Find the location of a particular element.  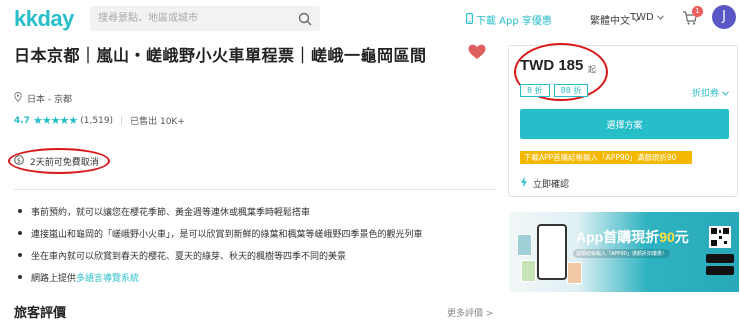

ad-title: App首購現折90元 is located at coordinates (632, 237).